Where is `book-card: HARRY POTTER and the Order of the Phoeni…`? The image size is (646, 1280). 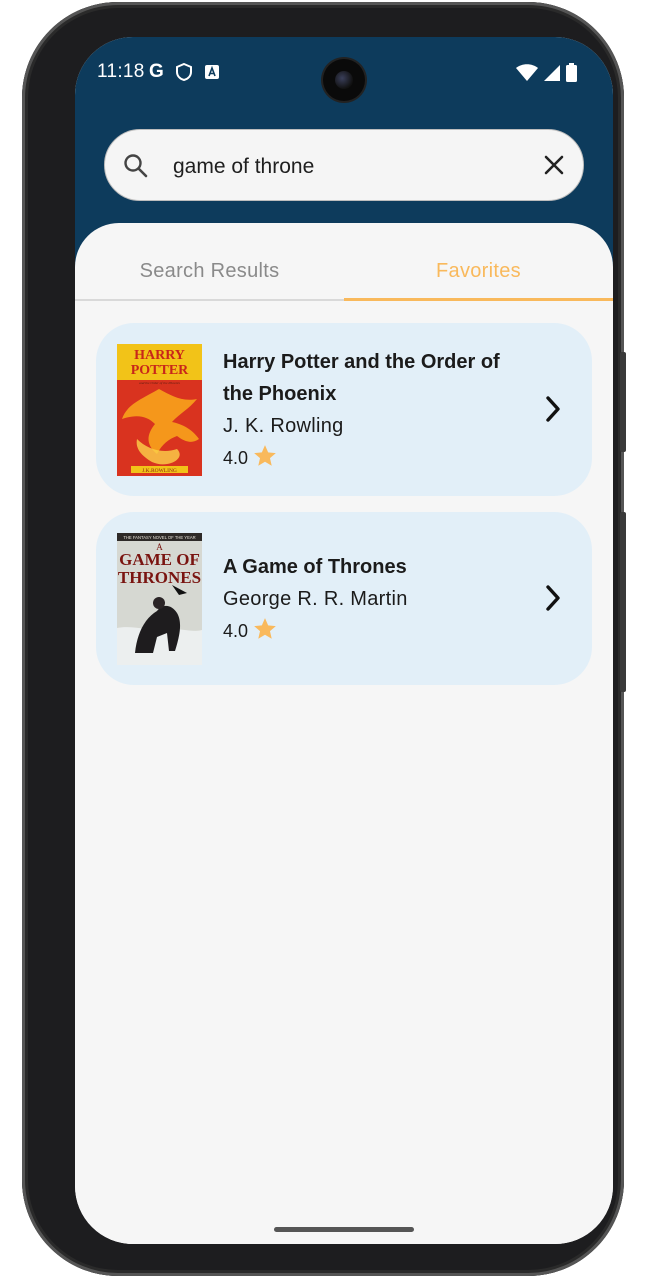
book-card: HARRY POTTER and the Order of the Phoeni… is located at coordinates (344, 409).